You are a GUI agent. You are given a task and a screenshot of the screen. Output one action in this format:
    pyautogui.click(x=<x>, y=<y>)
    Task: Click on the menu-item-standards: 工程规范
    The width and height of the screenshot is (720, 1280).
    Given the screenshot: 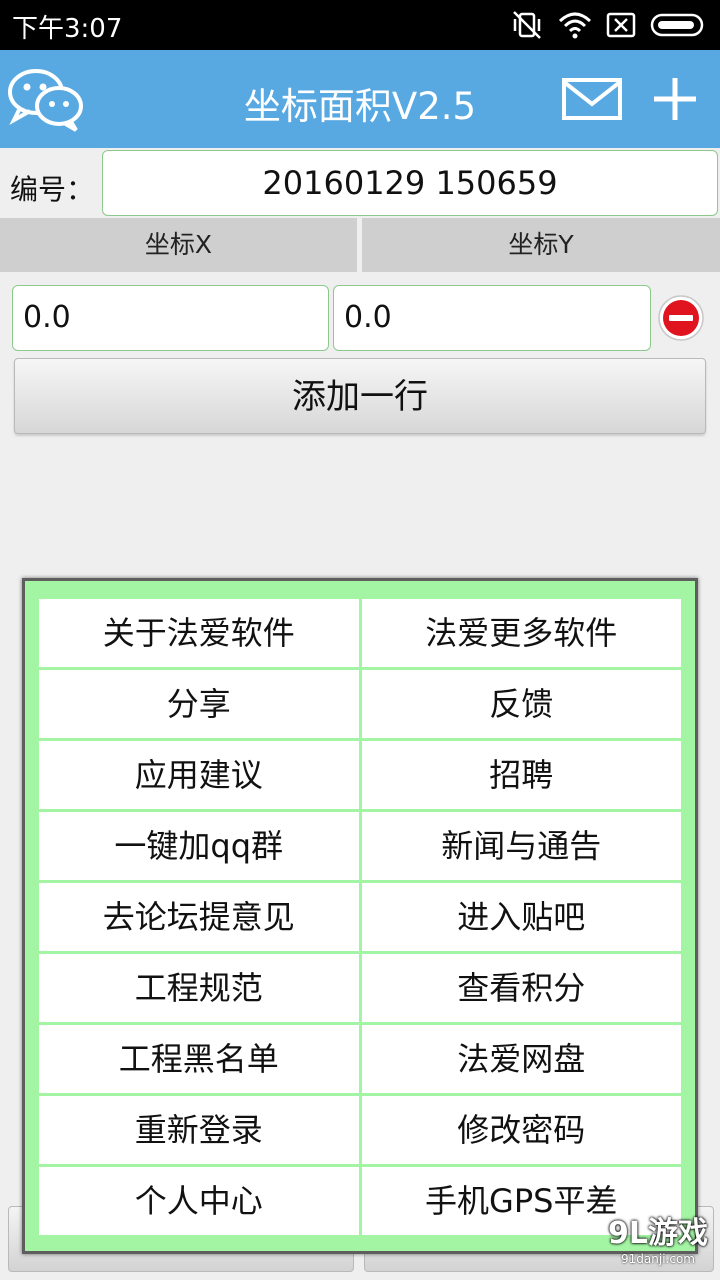 What is the action you would take?
    pyautogui.click(x=199, y=988)
    